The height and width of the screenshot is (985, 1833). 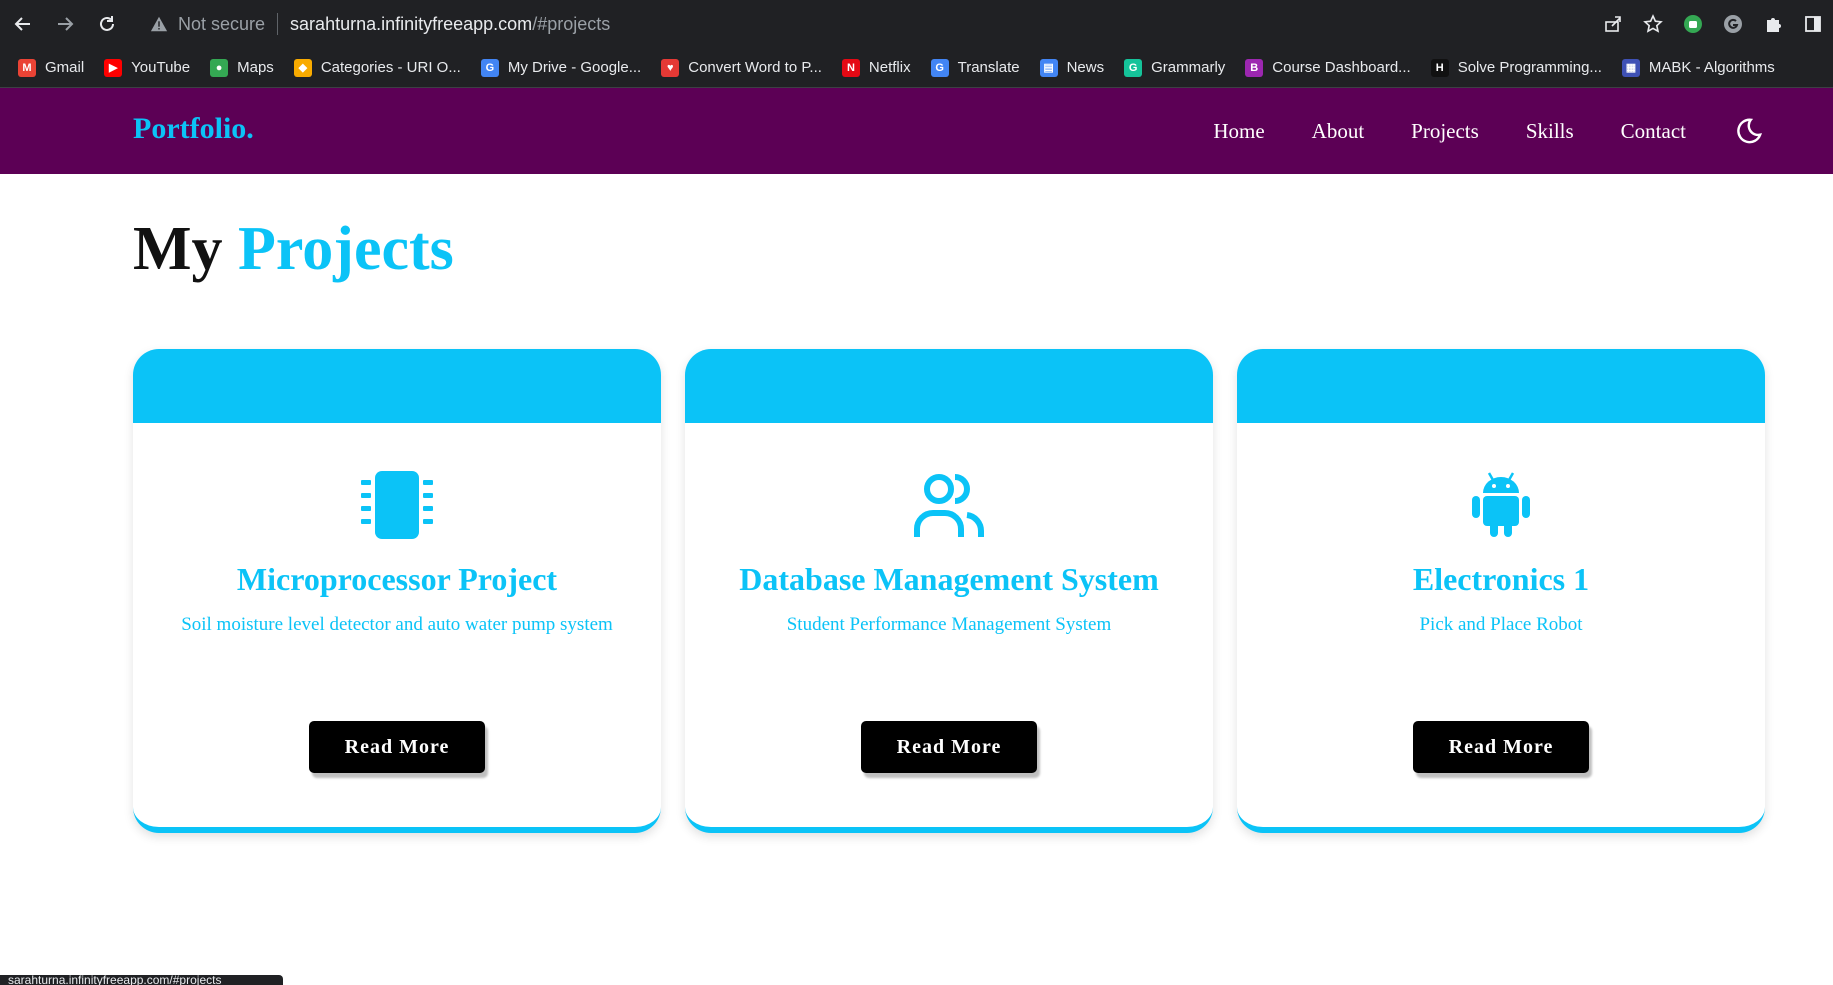 I want to click on heart-icon: ♥, so click(x=670, y=67).